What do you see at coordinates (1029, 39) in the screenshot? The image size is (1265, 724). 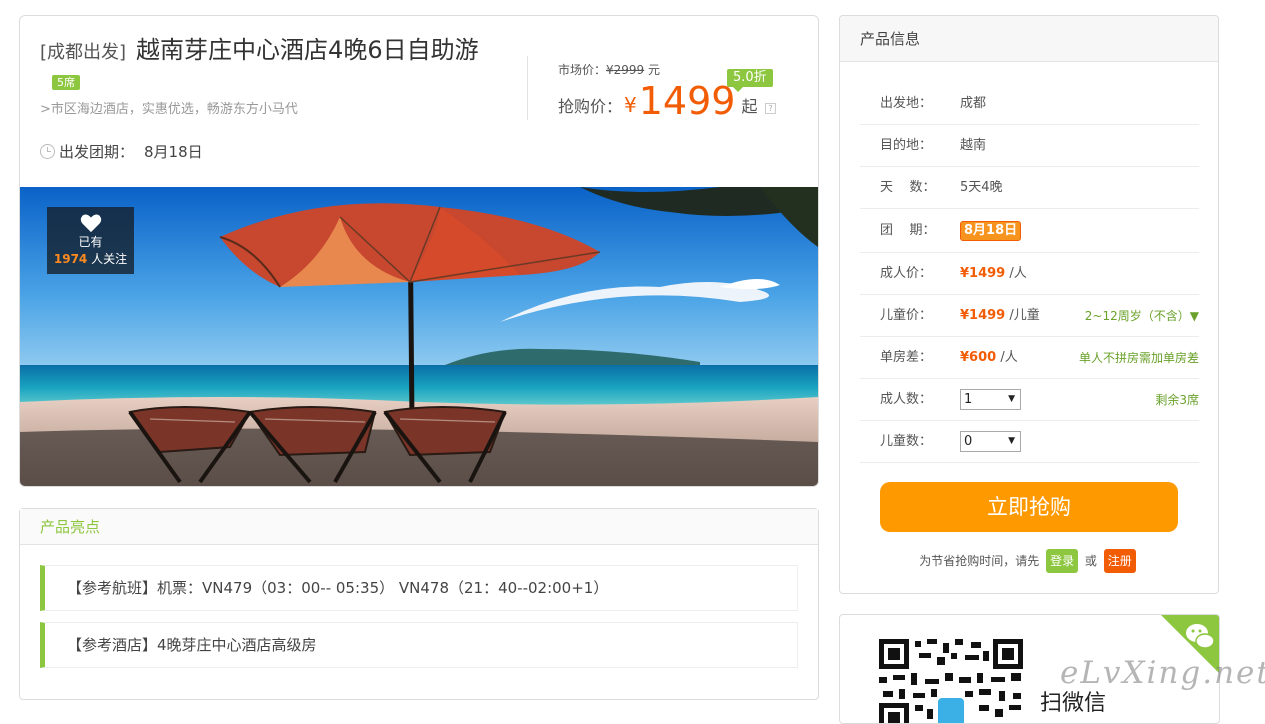 I see `product-info-title: 产品信息` at bounding box center [1029, 39].